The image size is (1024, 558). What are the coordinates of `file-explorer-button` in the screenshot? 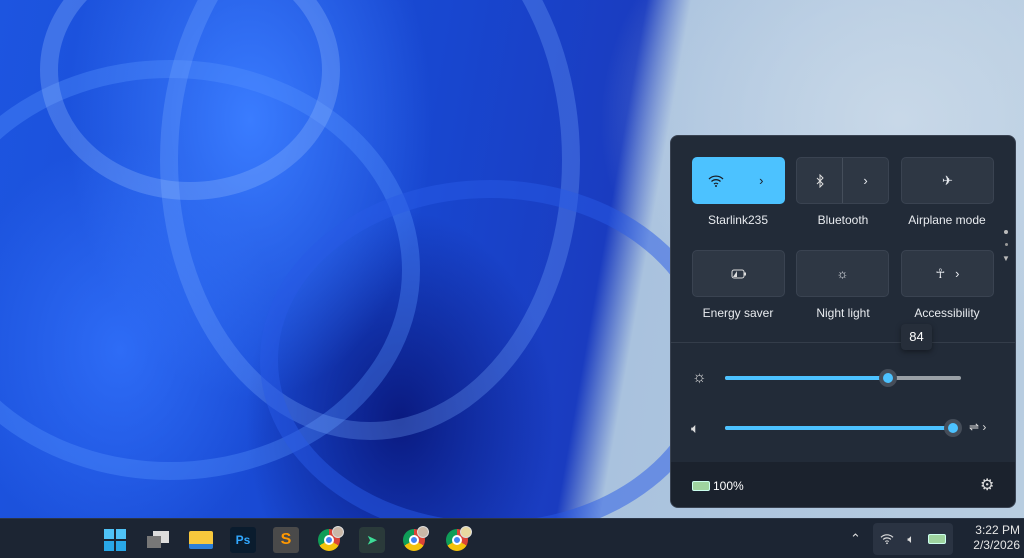 It's located at (201, 540).